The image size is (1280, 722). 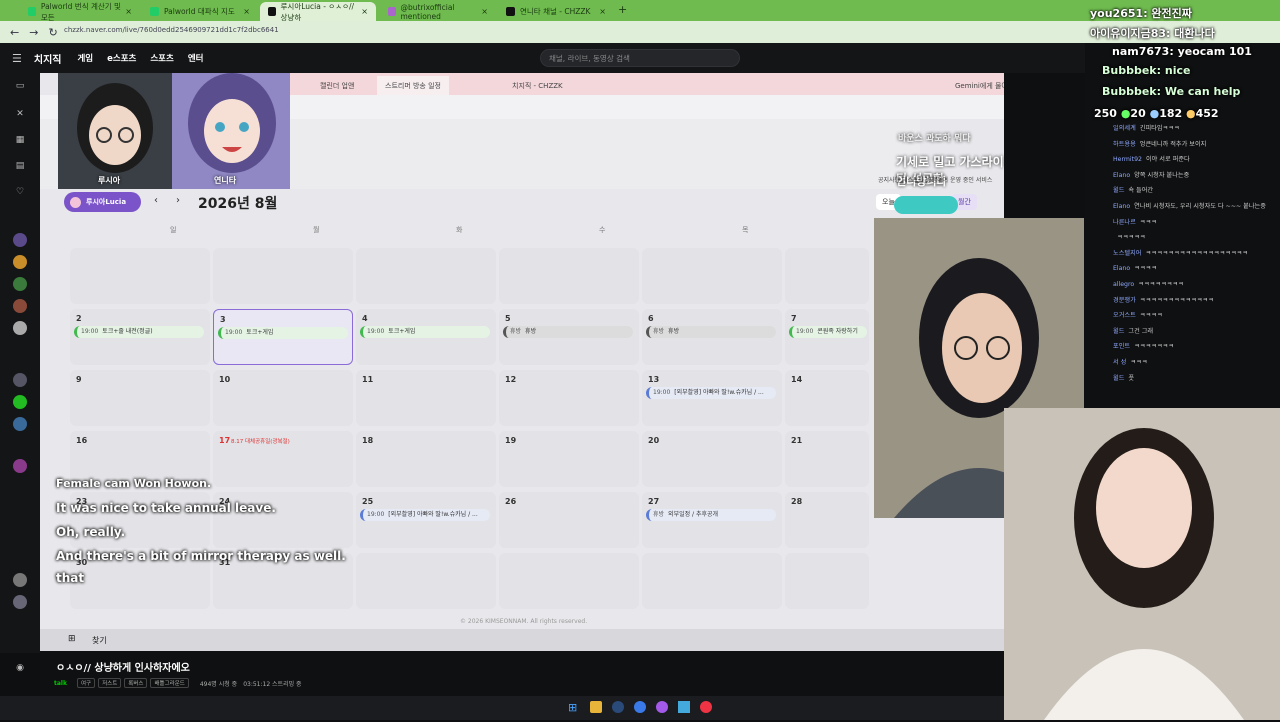 What do you see at coordinates (1119, 362) in the screenshot?
I see `chat-username: 서 성` at bounding box center [1119, 362].